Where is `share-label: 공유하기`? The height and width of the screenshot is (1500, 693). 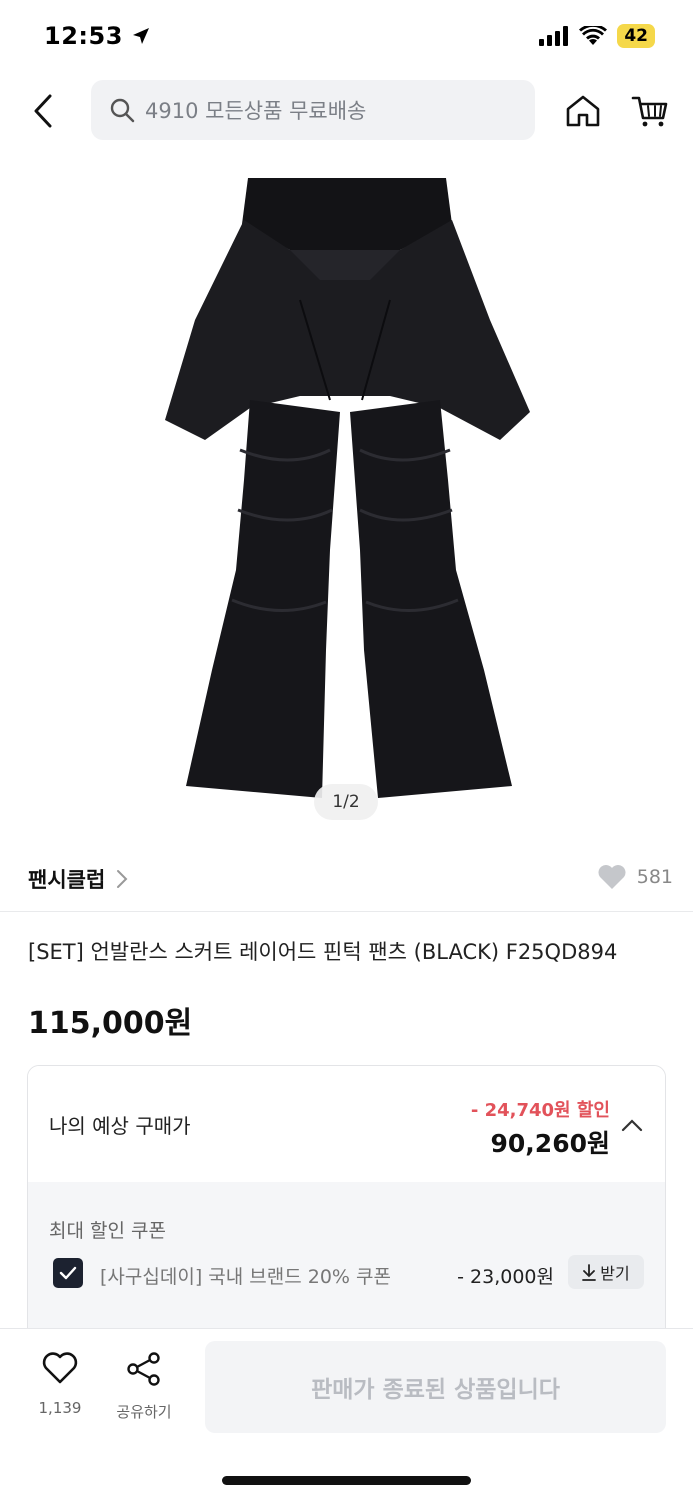
share-label: 공유하기 is located at coordinates (144, 1412).